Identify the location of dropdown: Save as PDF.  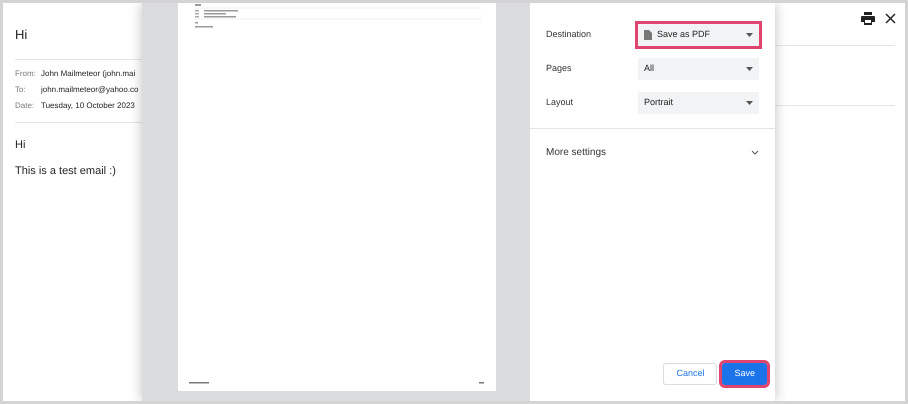
(698, 35).